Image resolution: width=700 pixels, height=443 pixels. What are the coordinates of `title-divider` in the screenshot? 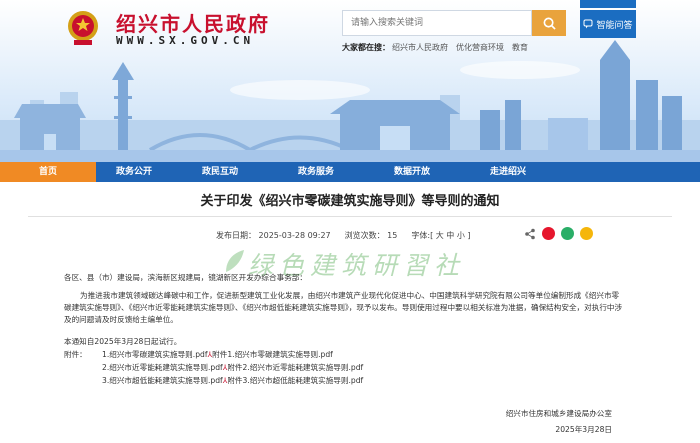 It's located at (350, 216).